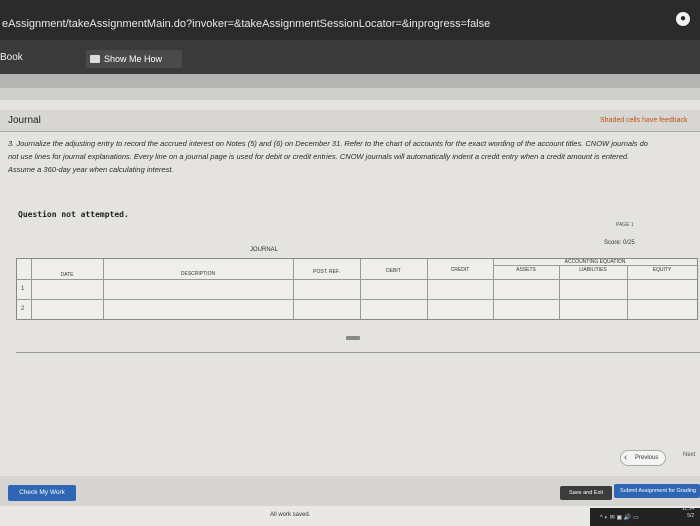 The width and height of the screenshot is (700, 526). I want to click on journal-header, so click(350, 121).